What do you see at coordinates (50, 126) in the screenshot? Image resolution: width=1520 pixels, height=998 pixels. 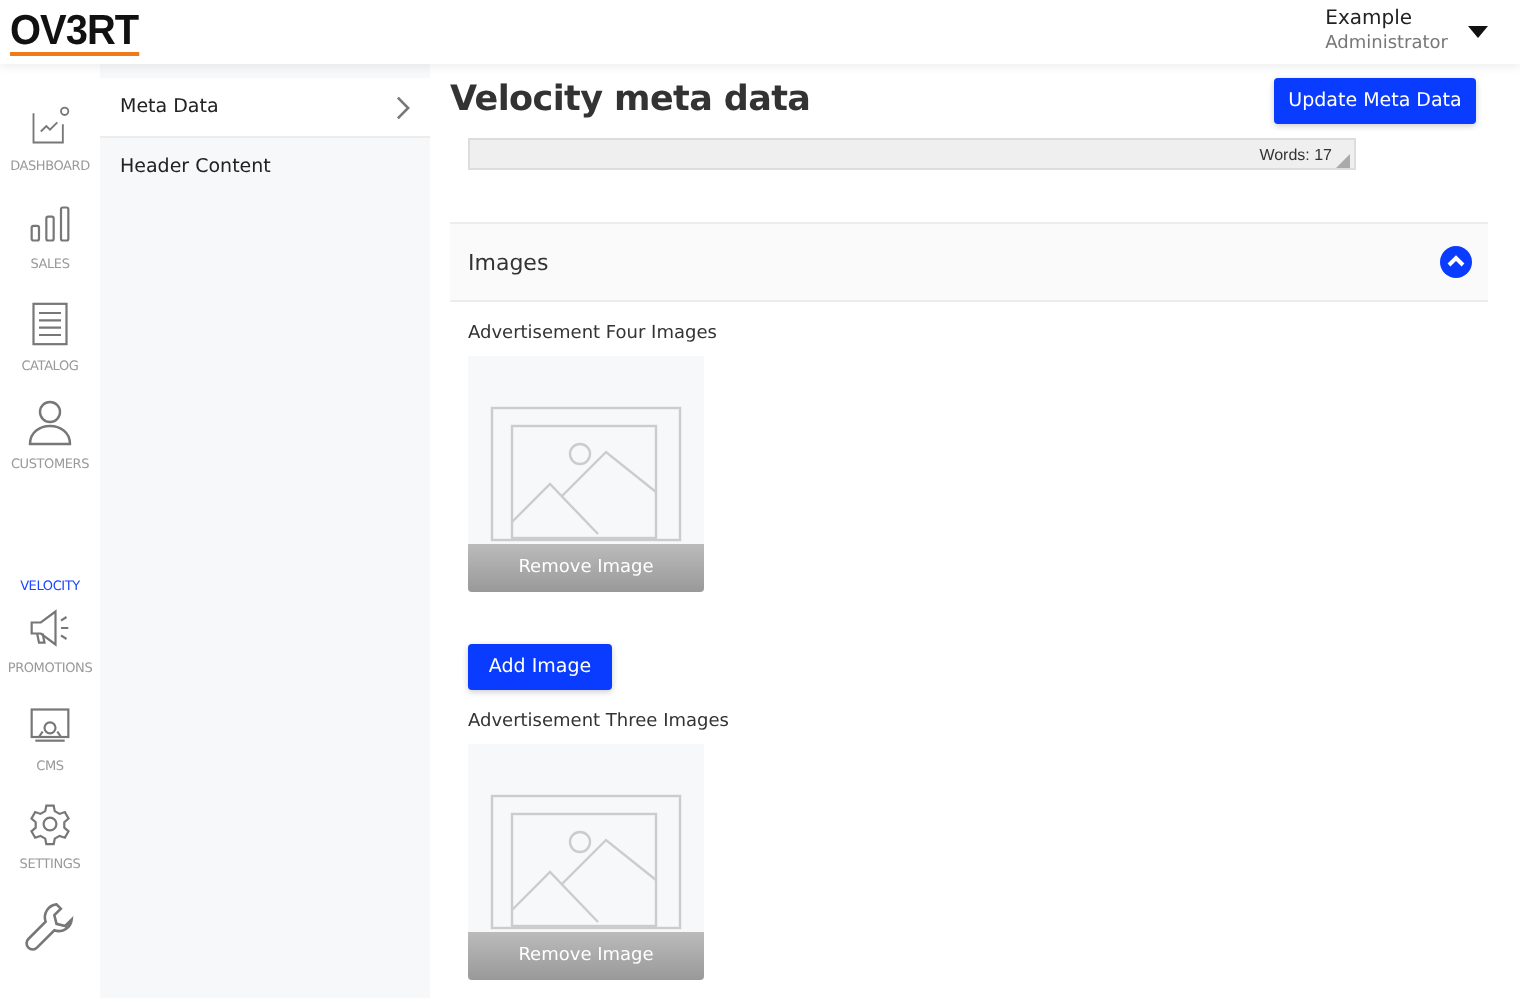 I see `chart-icon` at bounding box center [50, 126].